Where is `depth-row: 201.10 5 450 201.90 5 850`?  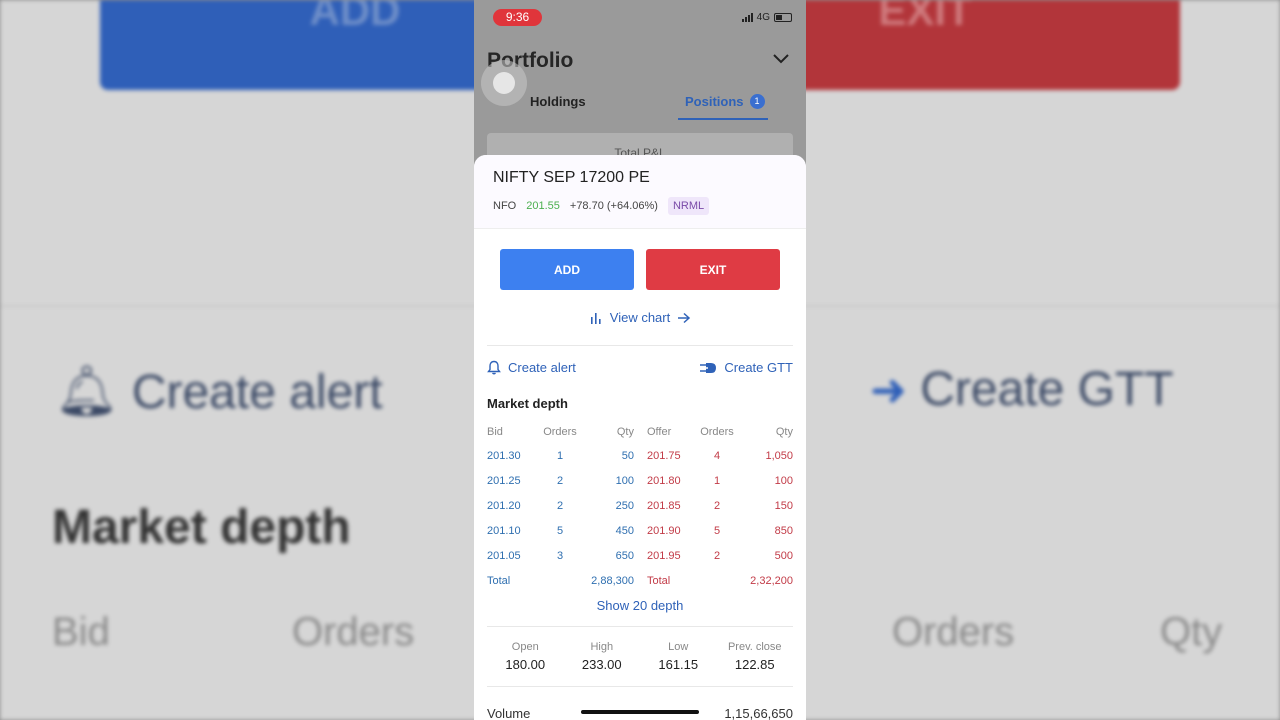 depth-row: 201.10 5 450 201.90 5 850 is located at coordinates (640, 530).